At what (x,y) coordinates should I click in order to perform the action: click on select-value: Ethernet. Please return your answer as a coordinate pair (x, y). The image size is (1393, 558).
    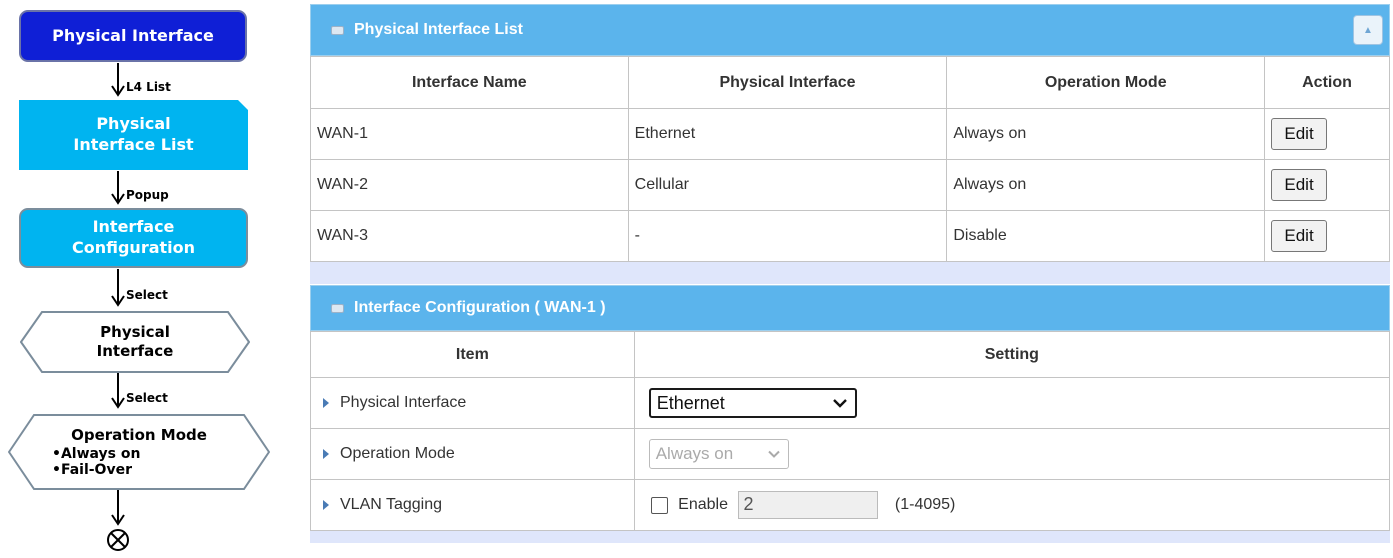
    Looking at the image, I should click on (690, 402).